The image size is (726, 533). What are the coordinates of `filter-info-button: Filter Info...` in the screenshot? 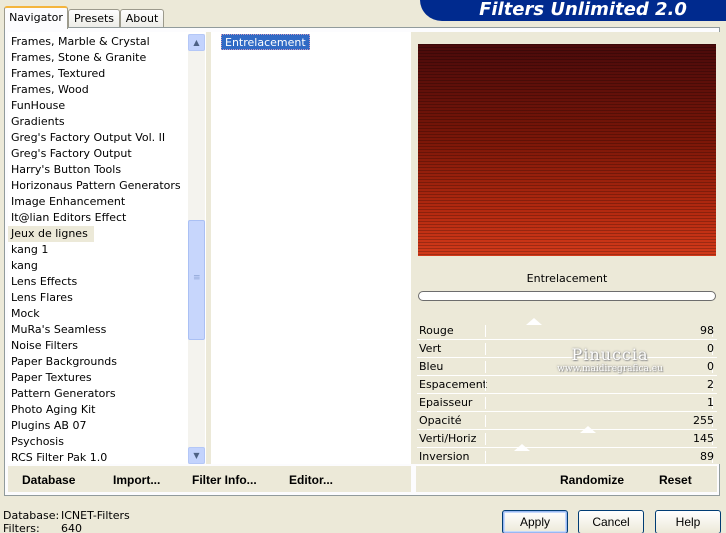 It's located at (224, 480).